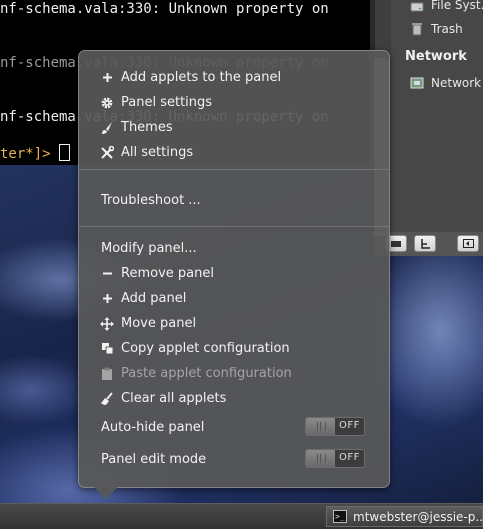 The height and width of the screenshot is (529, 483). I want to click on back-button, so click(468, 243).